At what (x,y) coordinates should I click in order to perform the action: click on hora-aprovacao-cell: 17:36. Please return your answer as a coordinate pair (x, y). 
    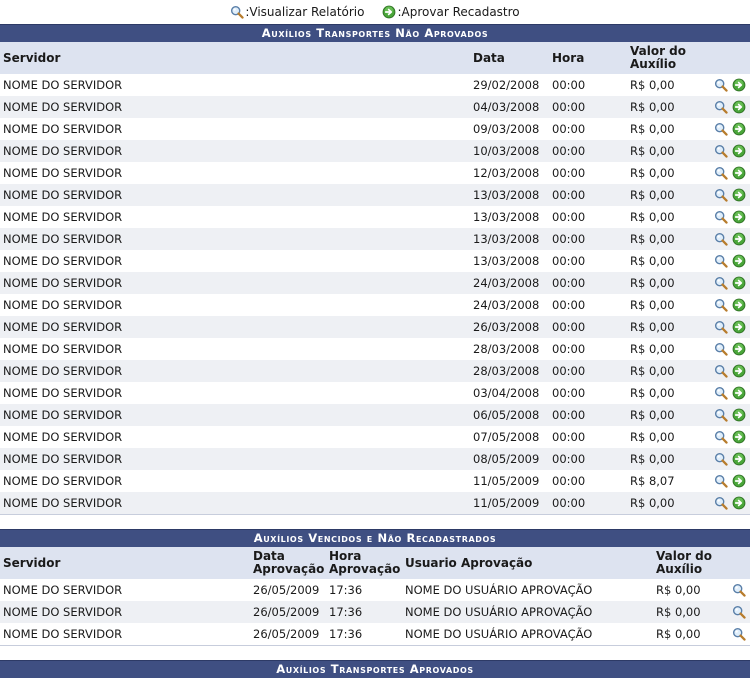
    Looking at the image, I should click on (364, 634).